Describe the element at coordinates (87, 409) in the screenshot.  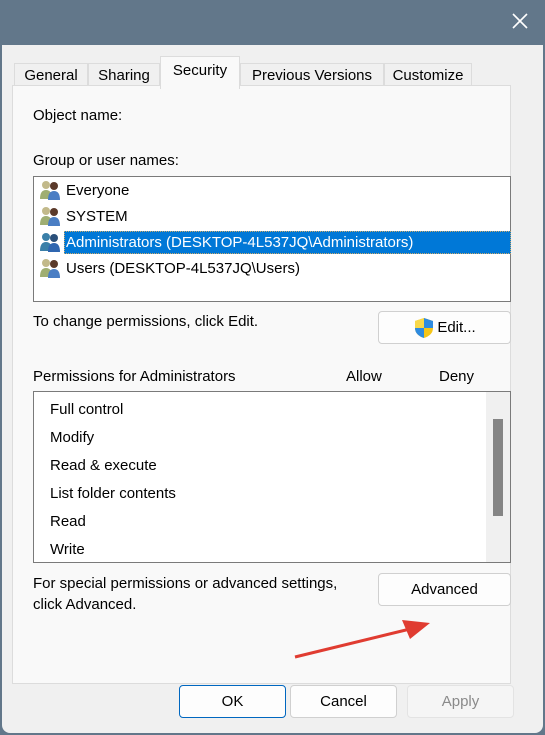
I see `permission-row: Full control` at that location.